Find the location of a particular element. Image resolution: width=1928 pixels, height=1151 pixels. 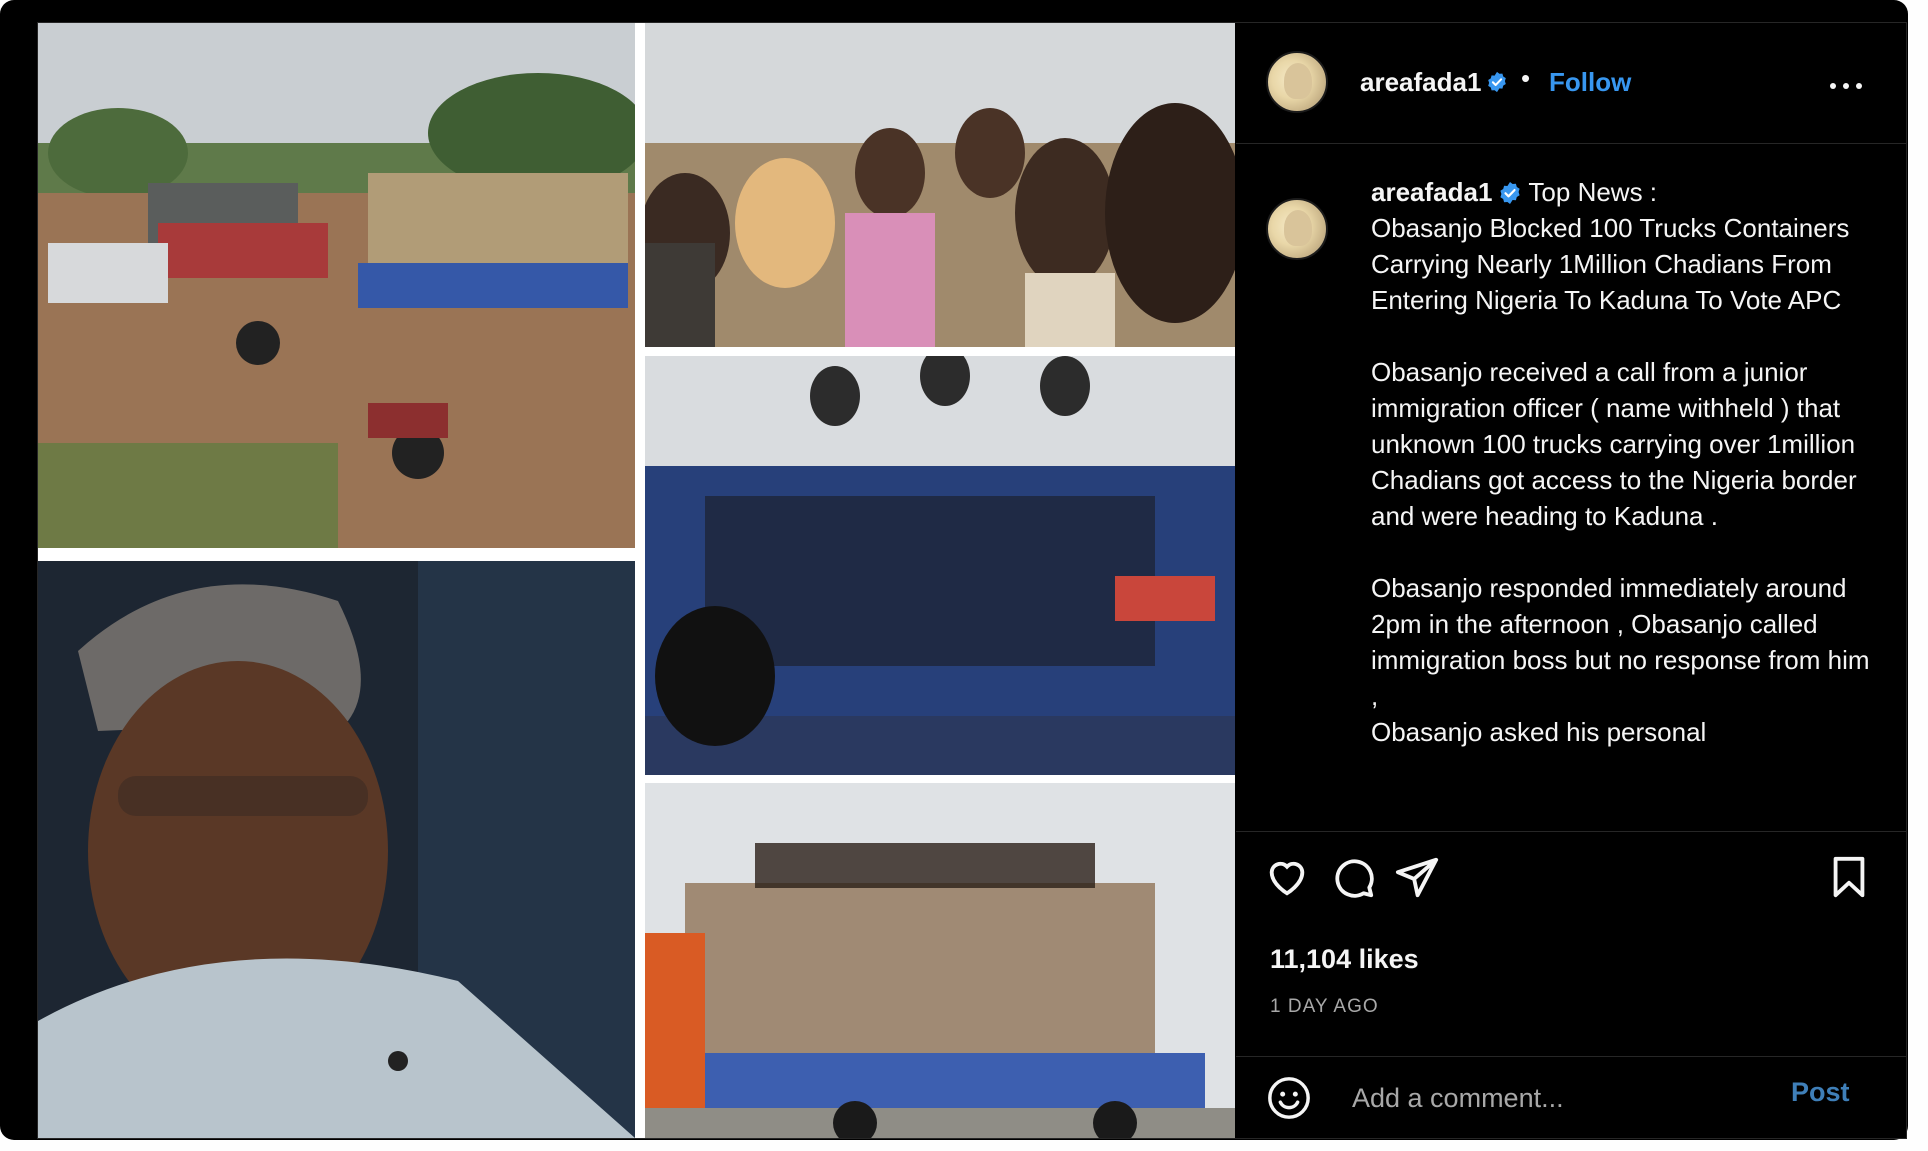

caption-username: areafada1 is located at coordinates (1431, 192).